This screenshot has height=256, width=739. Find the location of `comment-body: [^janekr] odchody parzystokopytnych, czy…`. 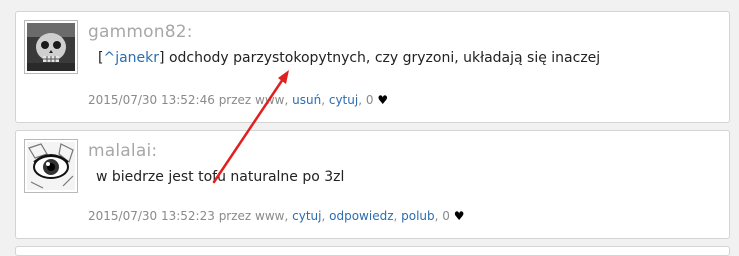

comment-body: [^janekr] odchody parzystokopytnych, czy… is located at coordinates (349, 58).